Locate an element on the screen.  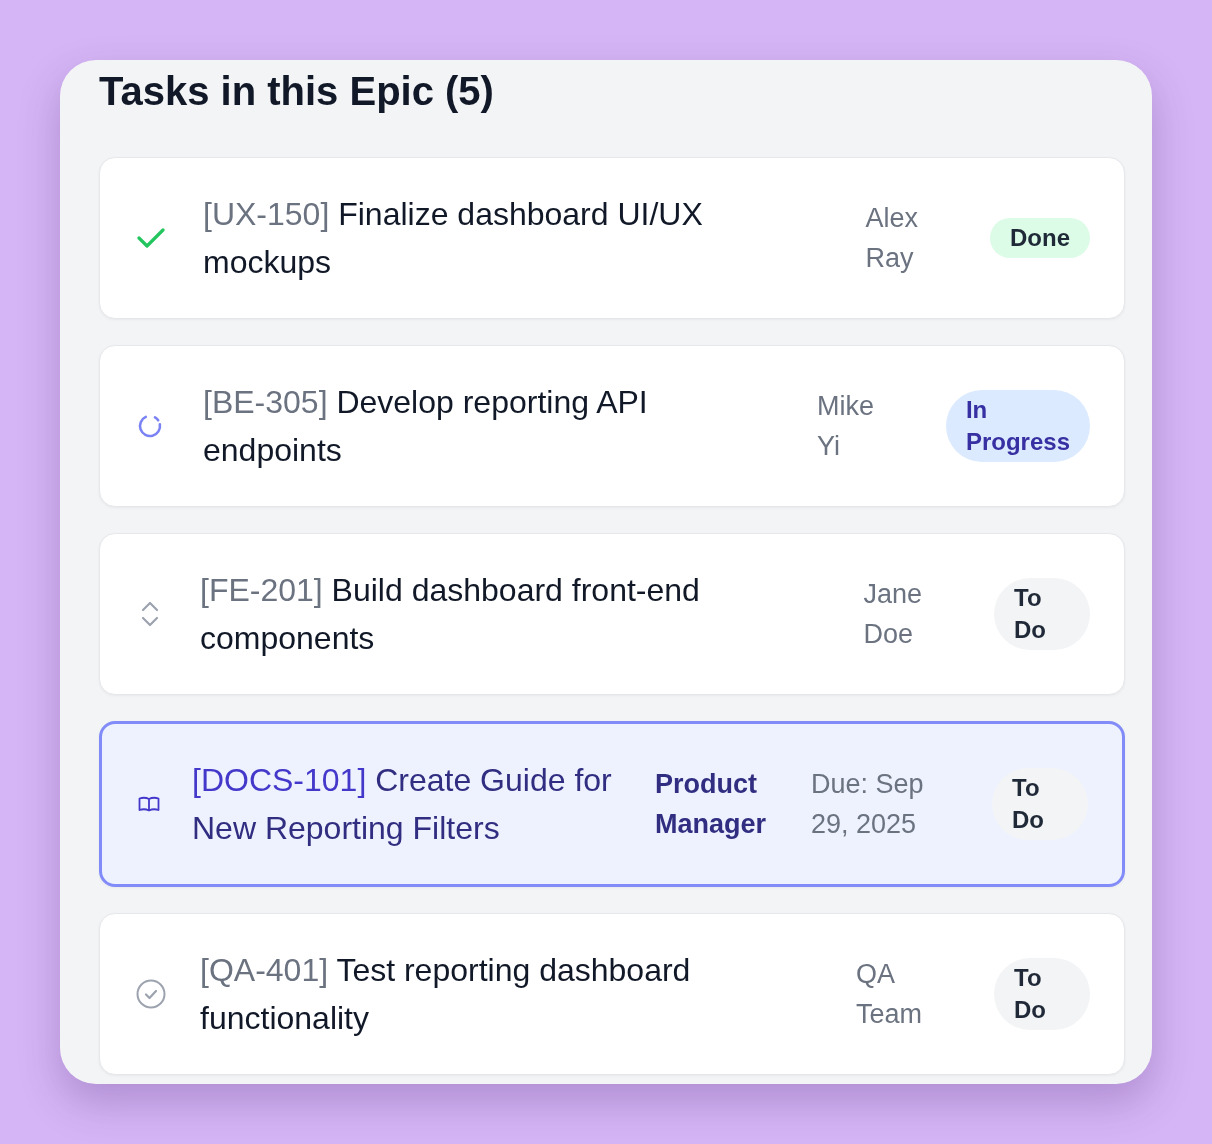
due-date: Due: Sep 29, 2025 is located at coordinates (868, 804).